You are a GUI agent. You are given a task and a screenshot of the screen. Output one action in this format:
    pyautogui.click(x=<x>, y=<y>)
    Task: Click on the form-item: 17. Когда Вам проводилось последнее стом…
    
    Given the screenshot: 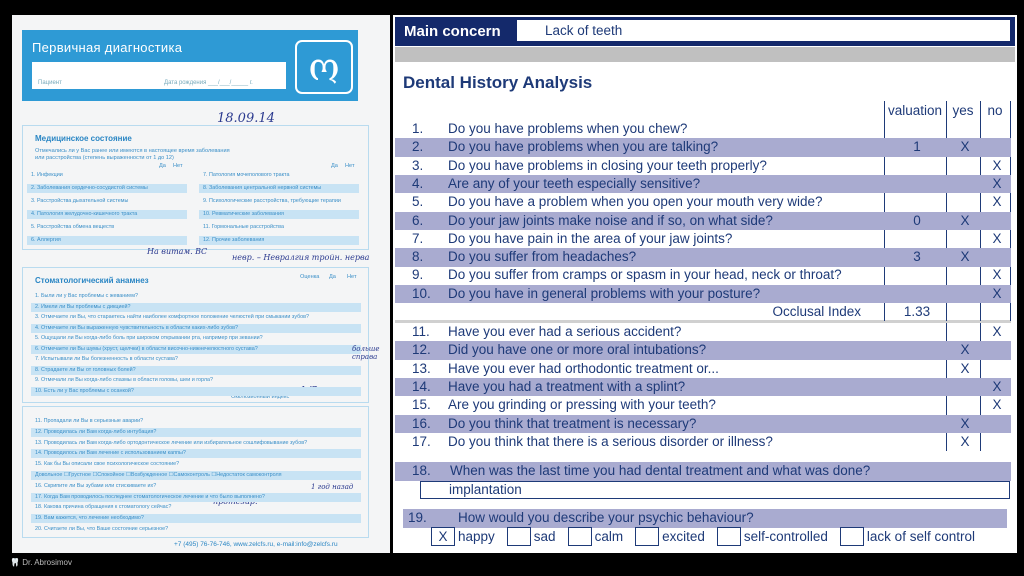 What is the action you would take?
    pyautogui.click(x=196, y=497)
    